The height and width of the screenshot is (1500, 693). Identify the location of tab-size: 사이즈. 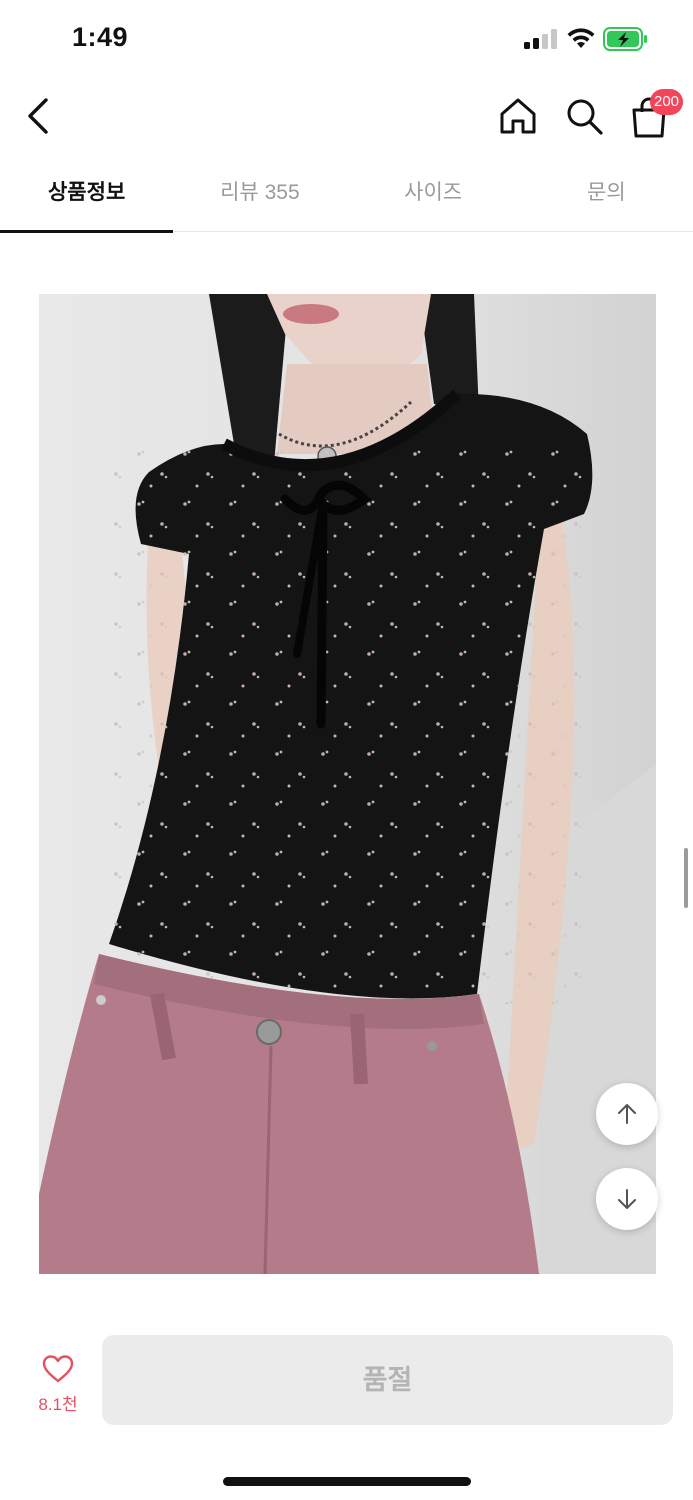
(433, 196).